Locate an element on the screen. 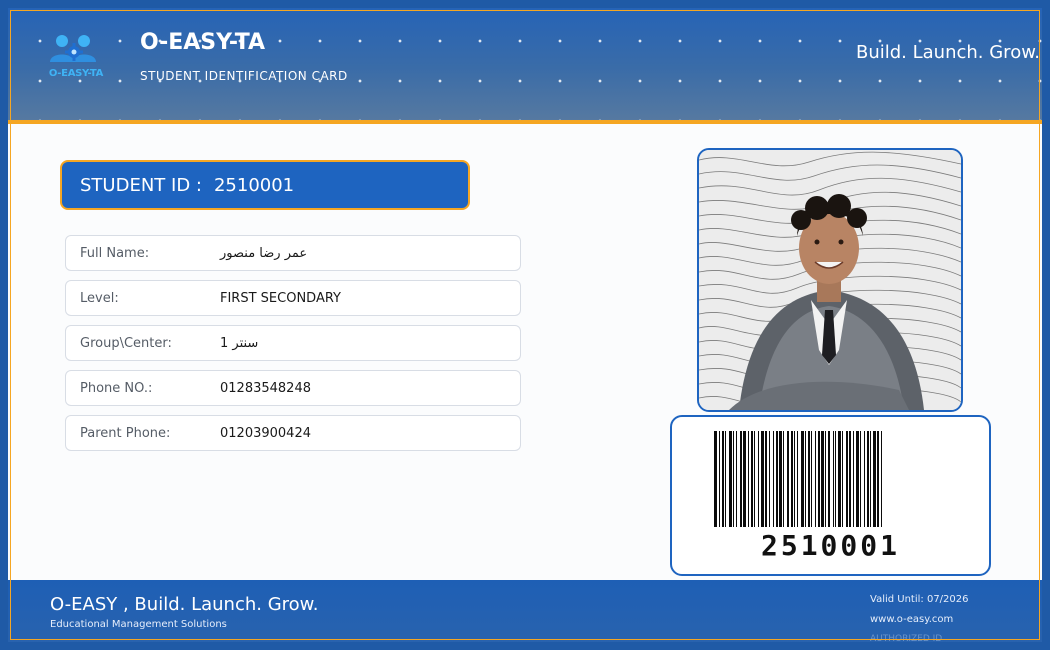 Image resolution: width=1050 pixels, height=650 pixels. field-value: 01283548248 is located at coordinates (265, 388).